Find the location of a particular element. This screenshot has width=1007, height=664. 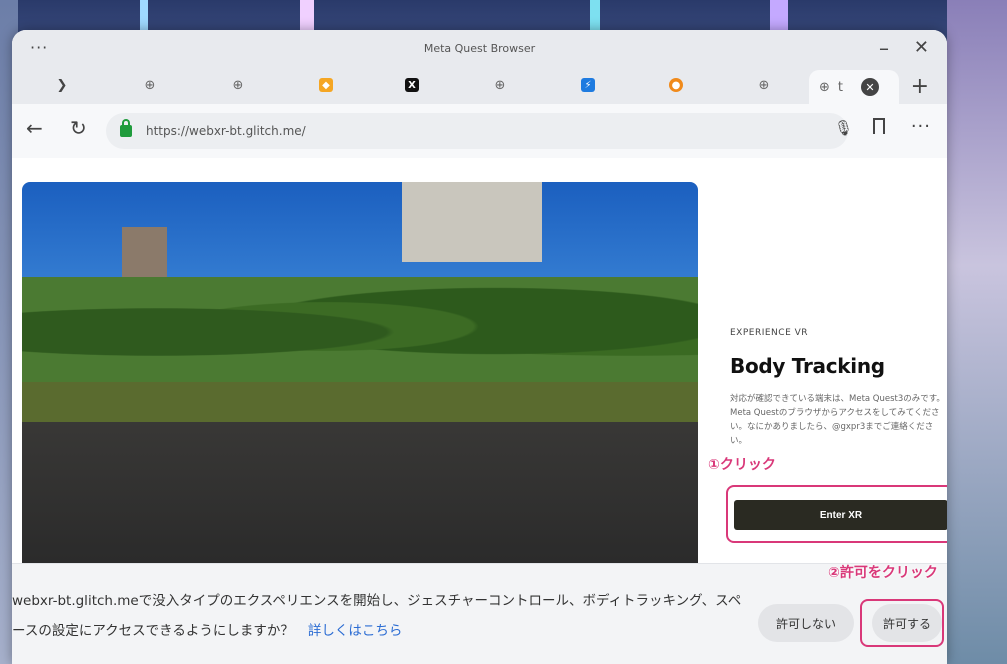

hero-trees is located at coordinates (360, 332).